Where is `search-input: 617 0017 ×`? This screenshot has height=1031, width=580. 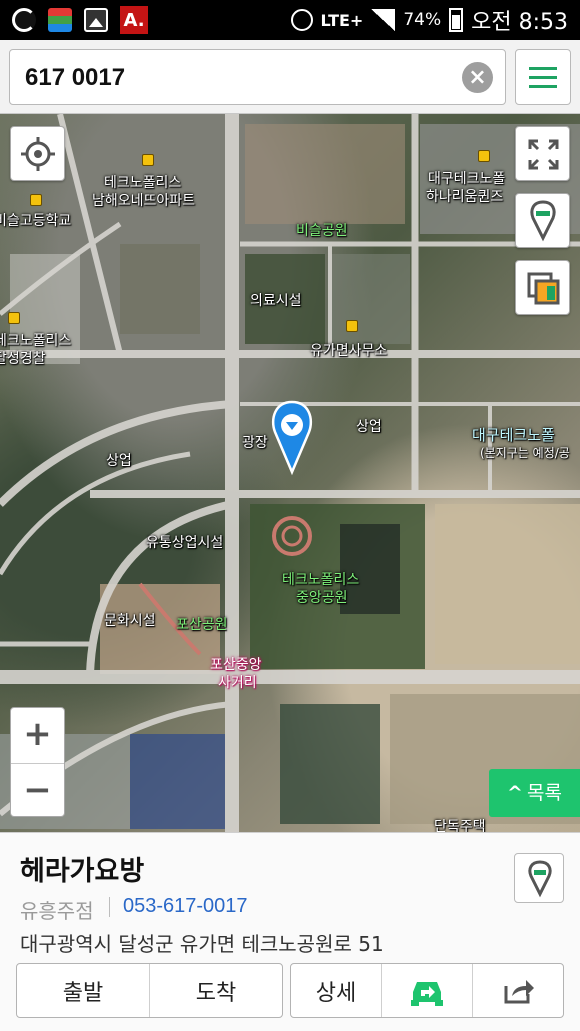 search-input: 617 0017 × is located at coordinates (257, 77).